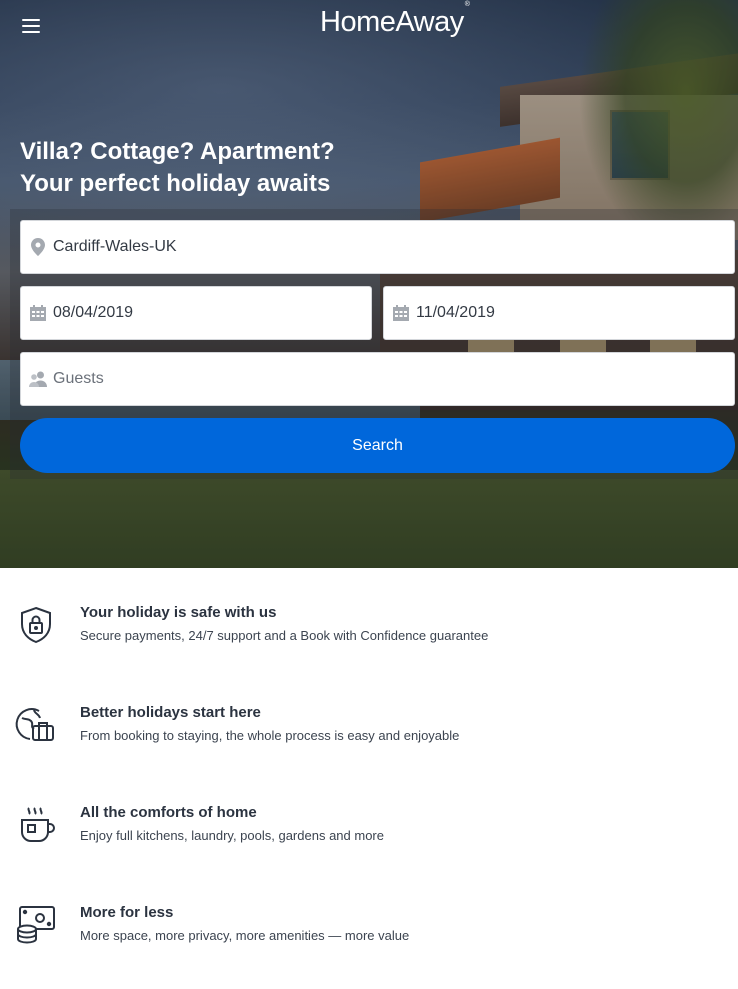 Image resolution: width=738 pixels, height=989 pixels. Describe the element at coordinates (168, 812) in the screenshot. I see `feature-title: All the comforts of home` at that location.